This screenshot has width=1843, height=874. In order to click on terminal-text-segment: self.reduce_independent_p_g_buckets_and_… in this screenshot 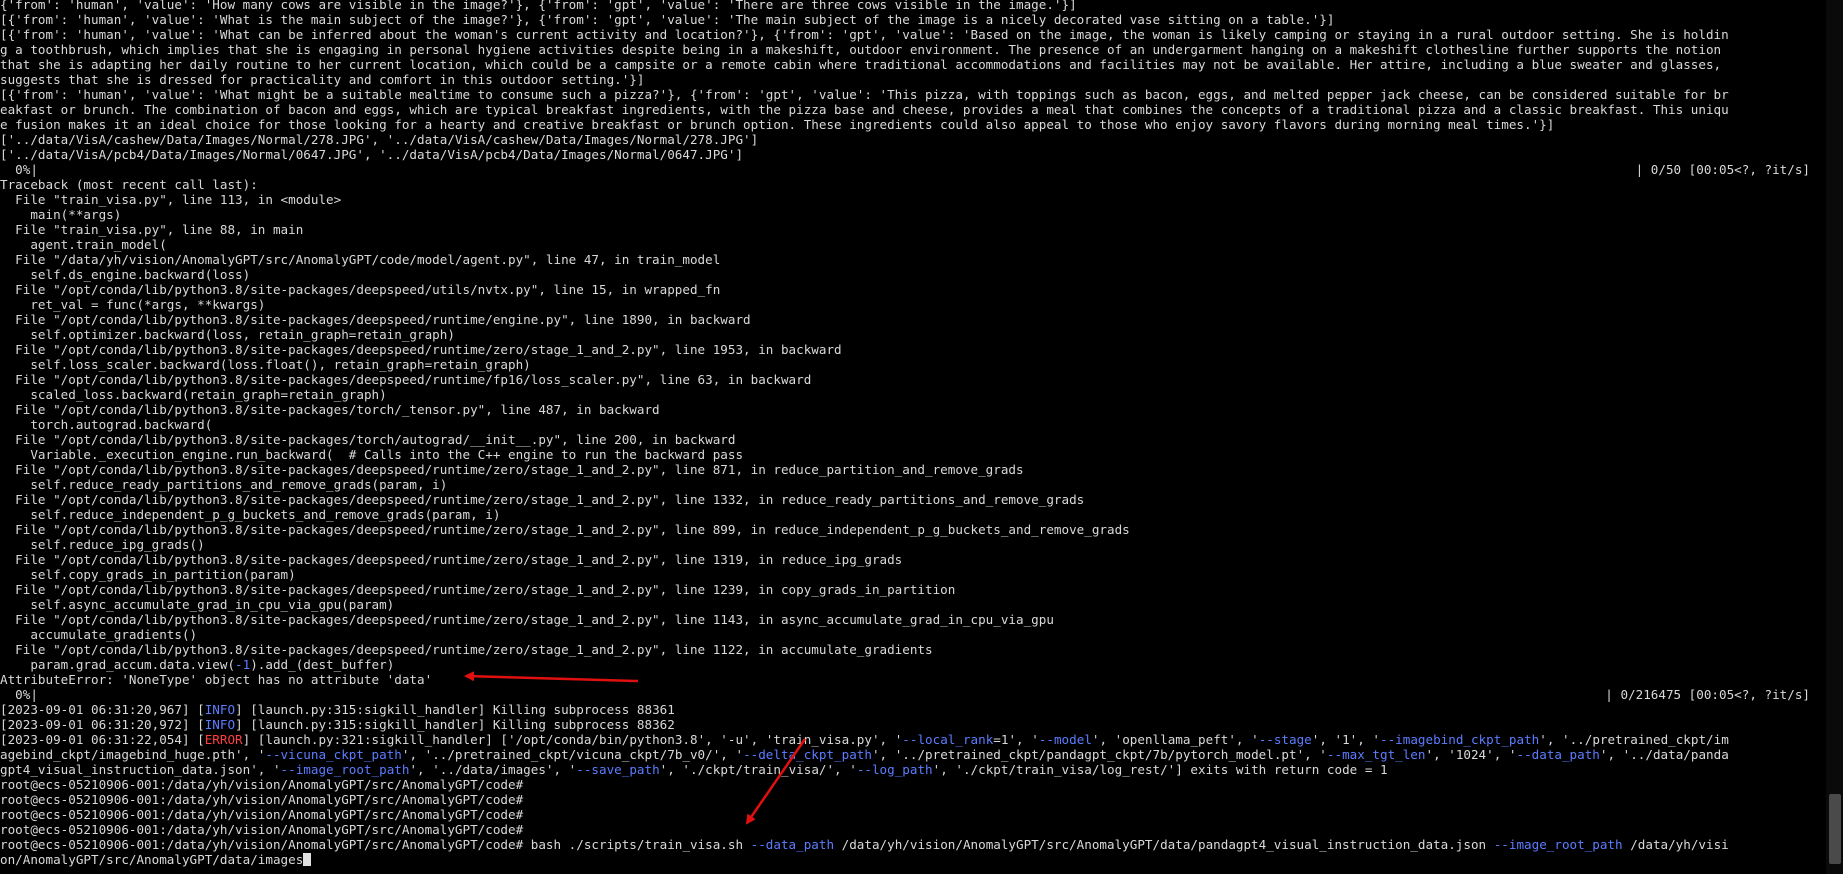, I will do `click(250, 514)`.